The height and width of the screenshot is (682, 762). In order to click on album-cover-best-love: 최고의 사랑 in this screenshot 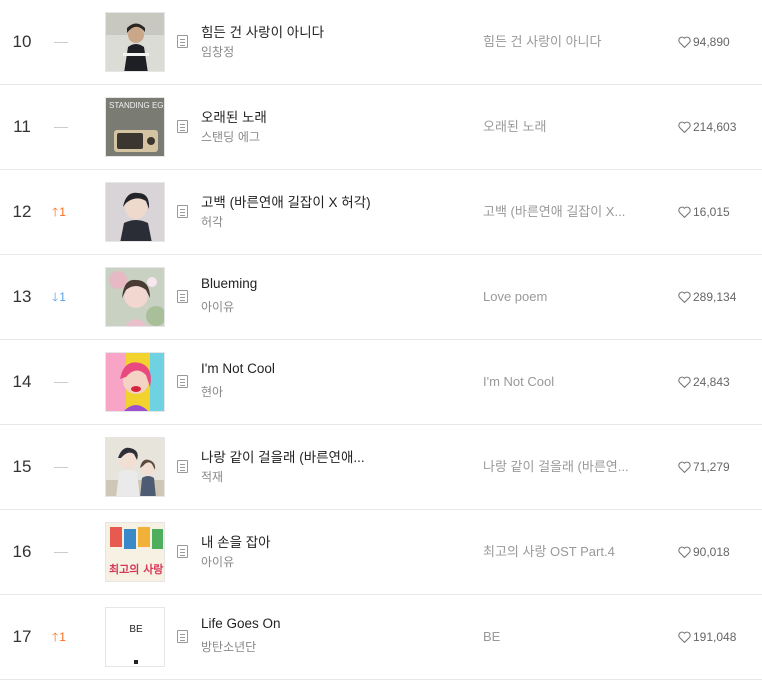, I will do `click(135, 552)`.